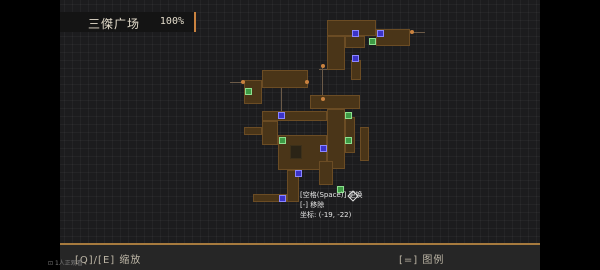 This screenshot has width=600, height=270. I want to click on viewer-icon: ⊡, so click(51, 263).